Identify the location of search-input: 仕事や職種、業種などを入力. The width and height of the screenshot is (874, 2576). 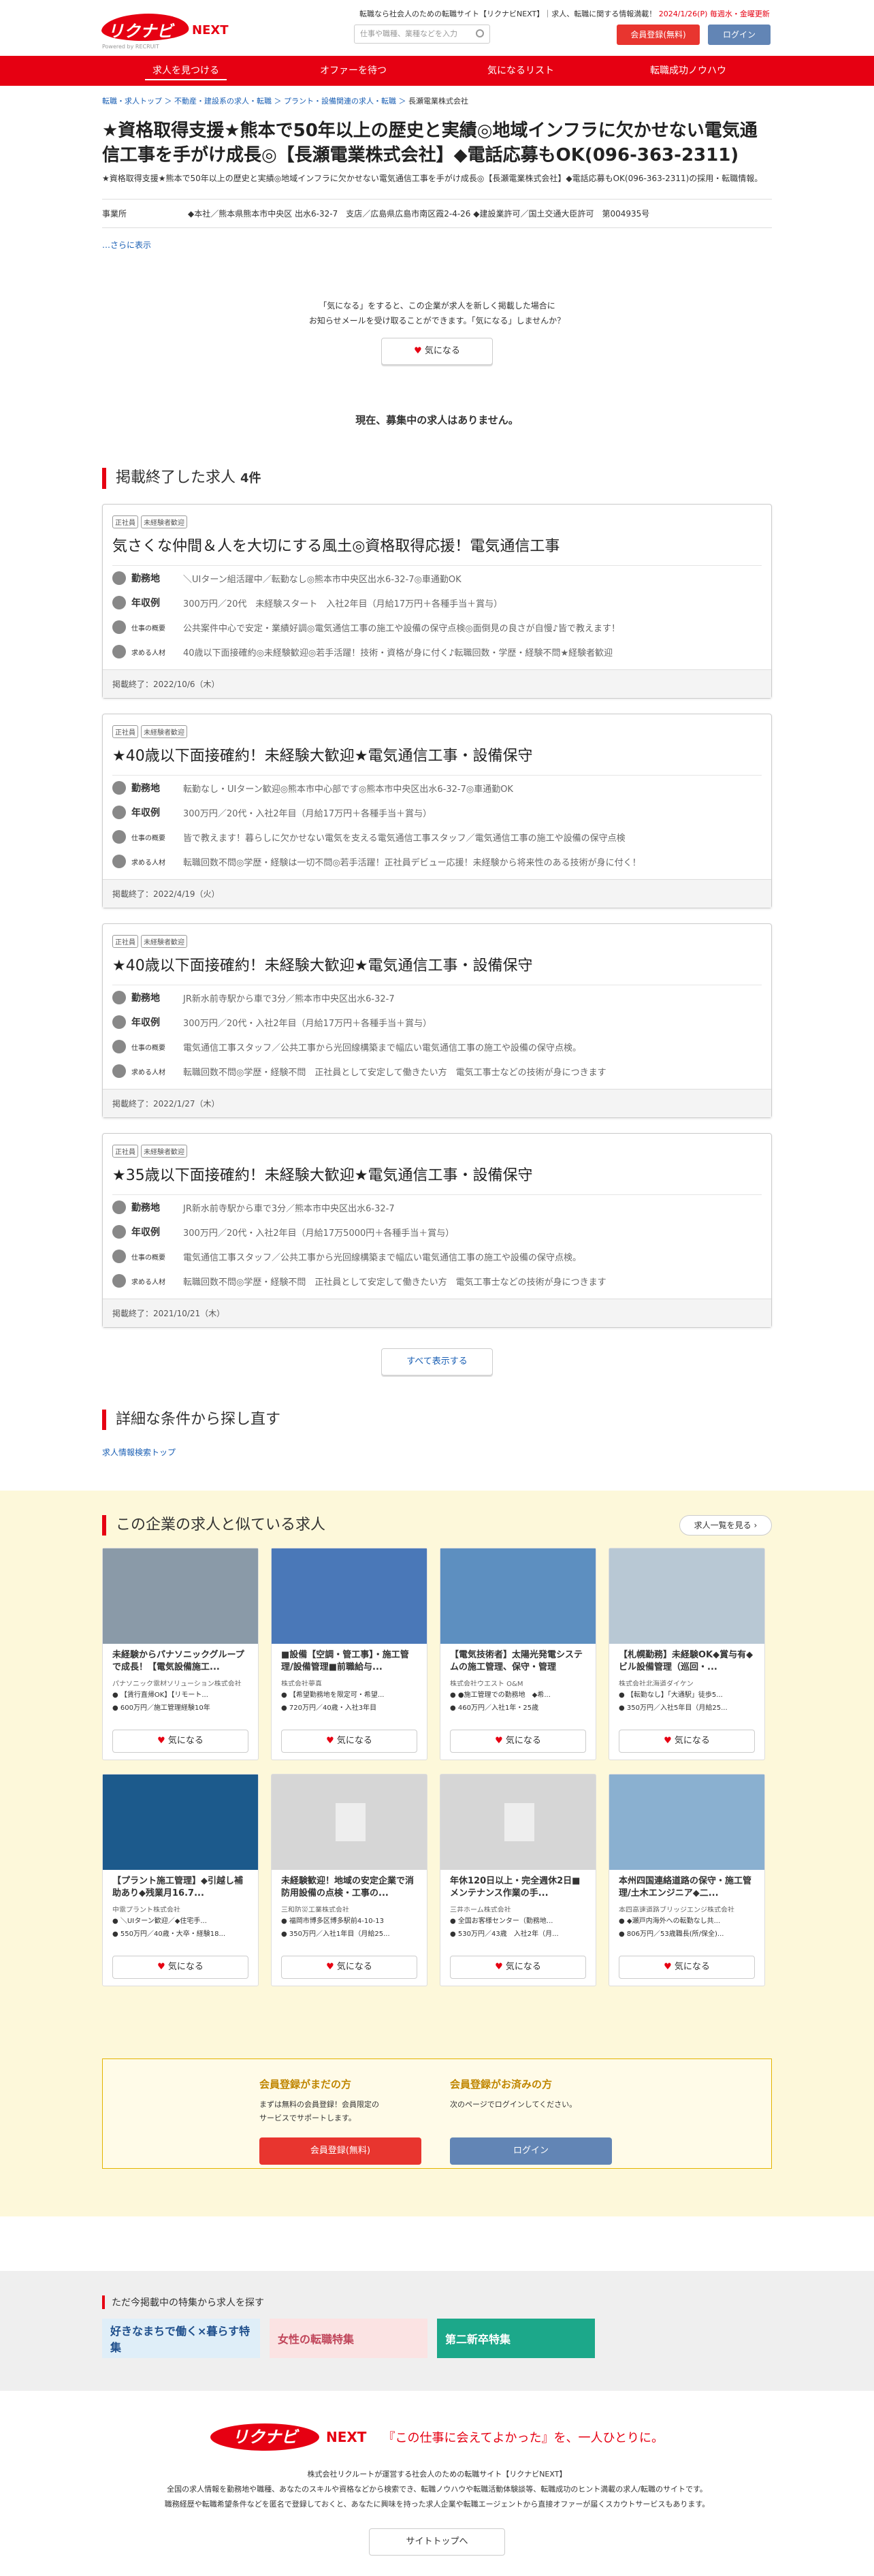
(422, 34).